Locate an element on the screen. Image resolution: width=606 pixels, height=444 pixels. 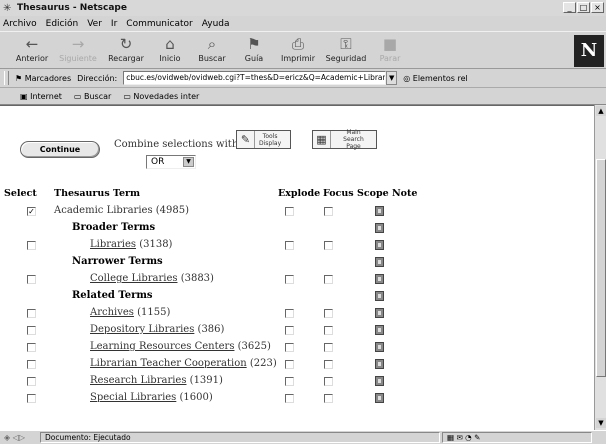
header-select: Select is located at coordinates (20, 193).